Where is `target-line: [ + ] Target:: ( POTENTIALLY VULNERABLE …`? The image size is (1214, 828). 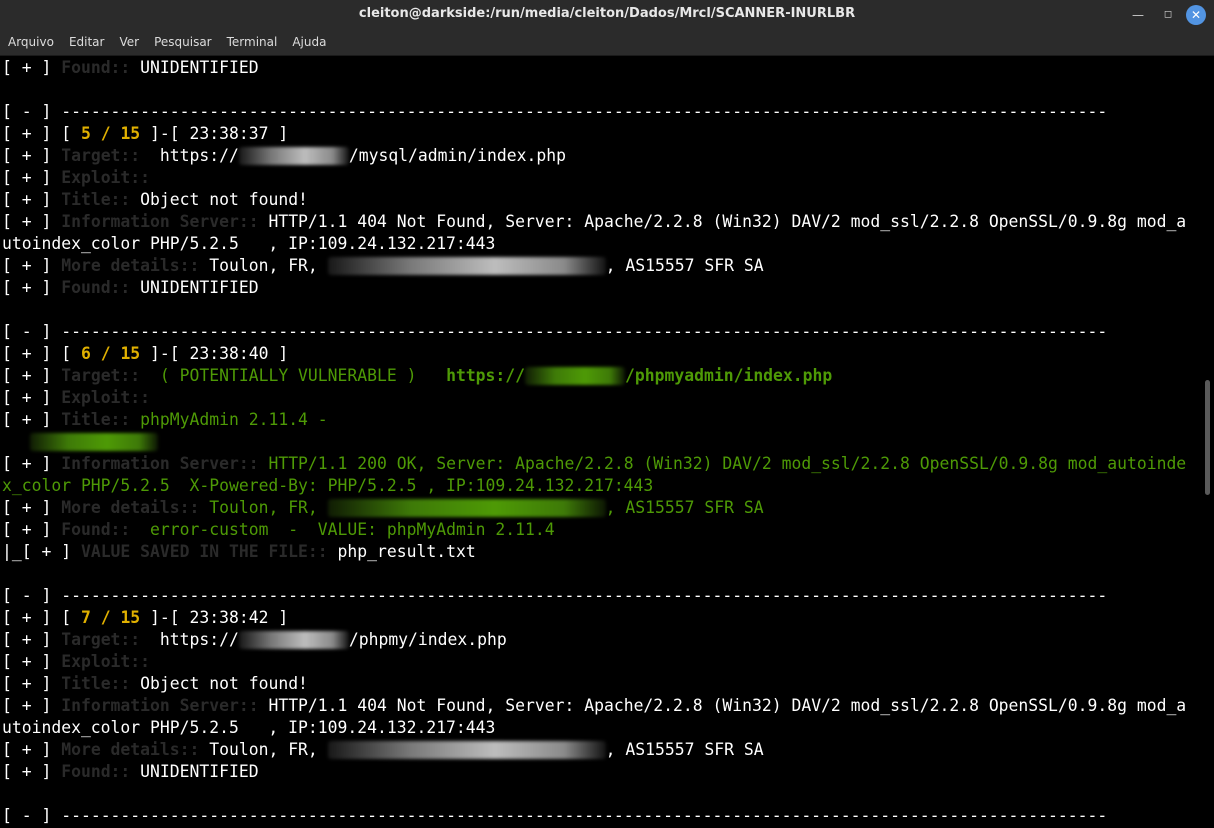
target-line: [ + ] Target:: ( POTENTIALLY VULNERABLE … is located at coordinates (417, 376).